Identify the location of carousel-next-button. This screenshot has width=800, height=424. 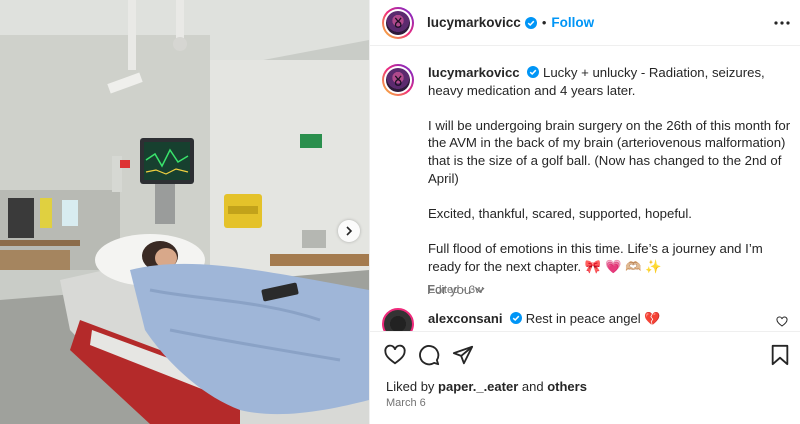
(349, 231).